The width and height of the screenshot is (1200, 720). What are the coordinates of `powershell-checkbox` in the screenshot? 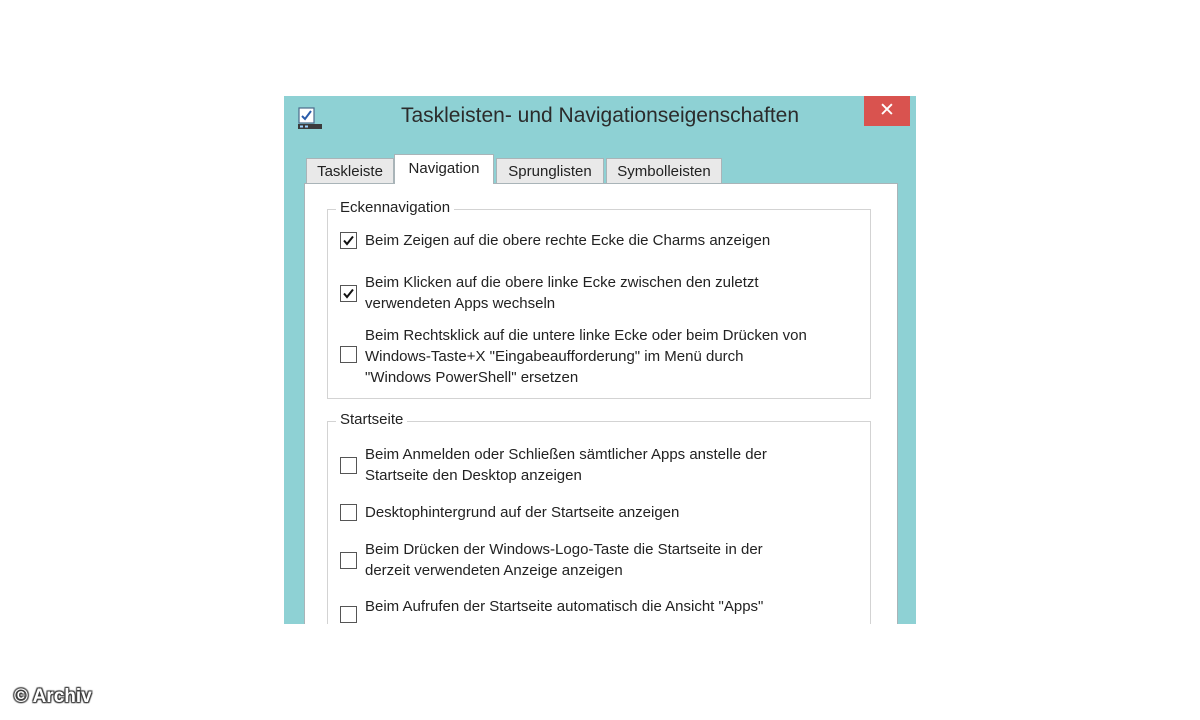 It's located at (348, 354).